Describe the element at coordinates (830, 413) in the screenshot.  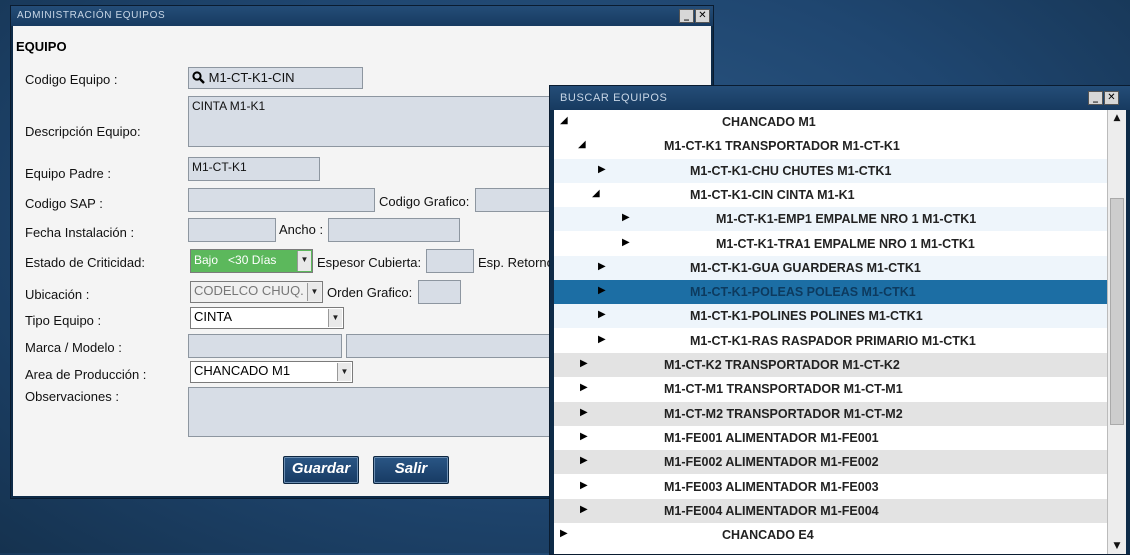
I see `tree-row: ▶ M1-CT-M2 TRANSPORTADOR M1-CT-M2` at that location.